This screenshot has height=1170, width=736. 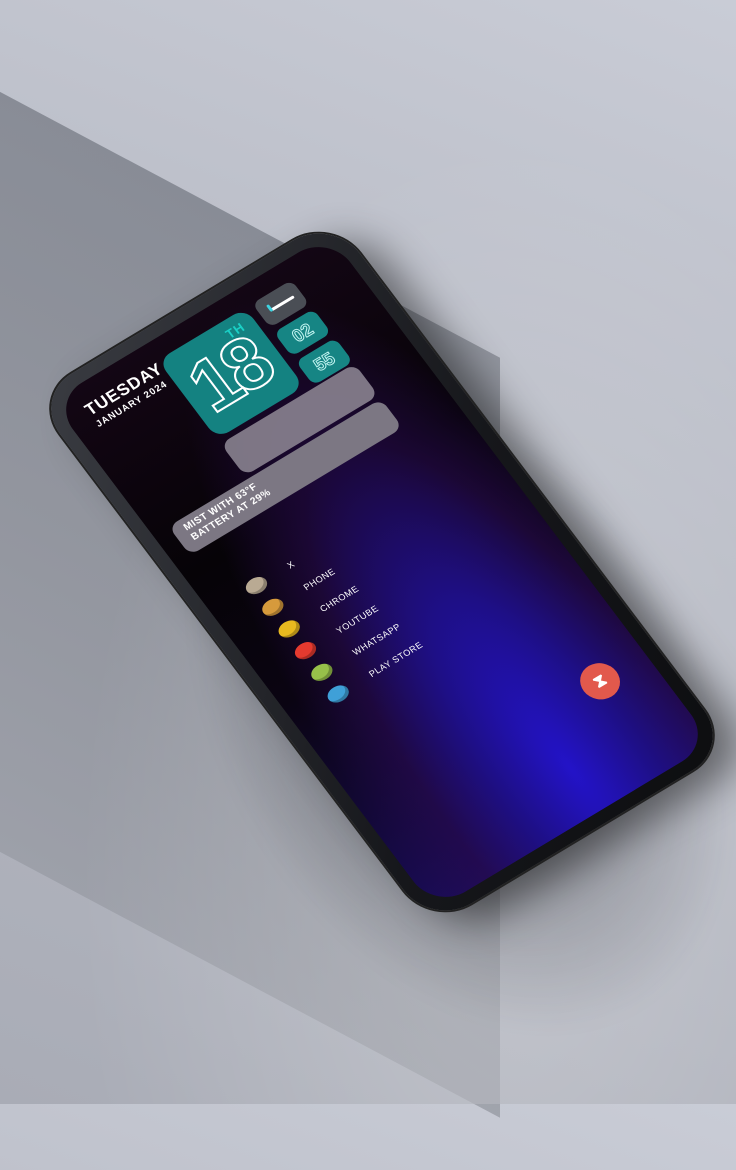 I want to click on hourglass-icon: ⧗, so click(x=599, y=681).